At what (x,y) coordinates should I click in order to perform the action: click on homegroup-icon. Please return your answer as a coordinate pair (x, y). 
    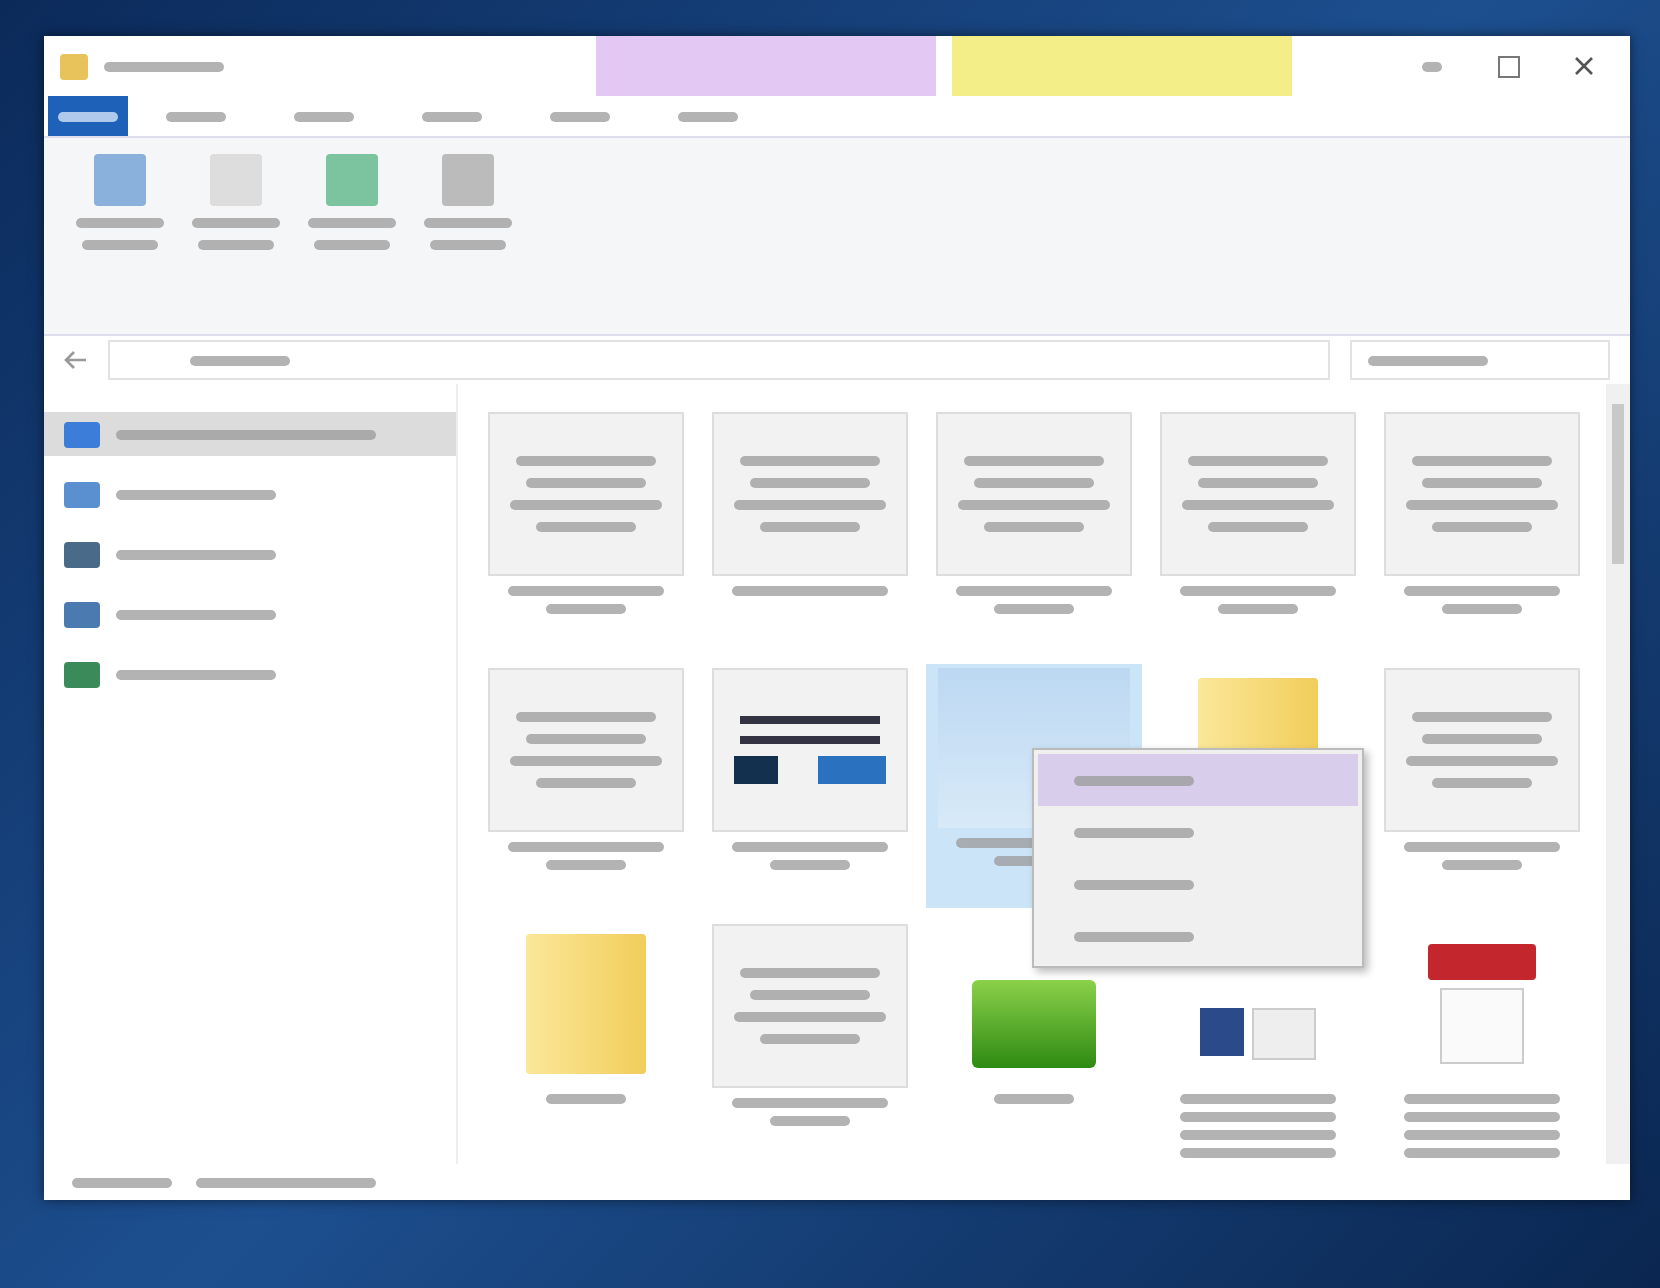
    Looking at the image, I should click on (82, 674).